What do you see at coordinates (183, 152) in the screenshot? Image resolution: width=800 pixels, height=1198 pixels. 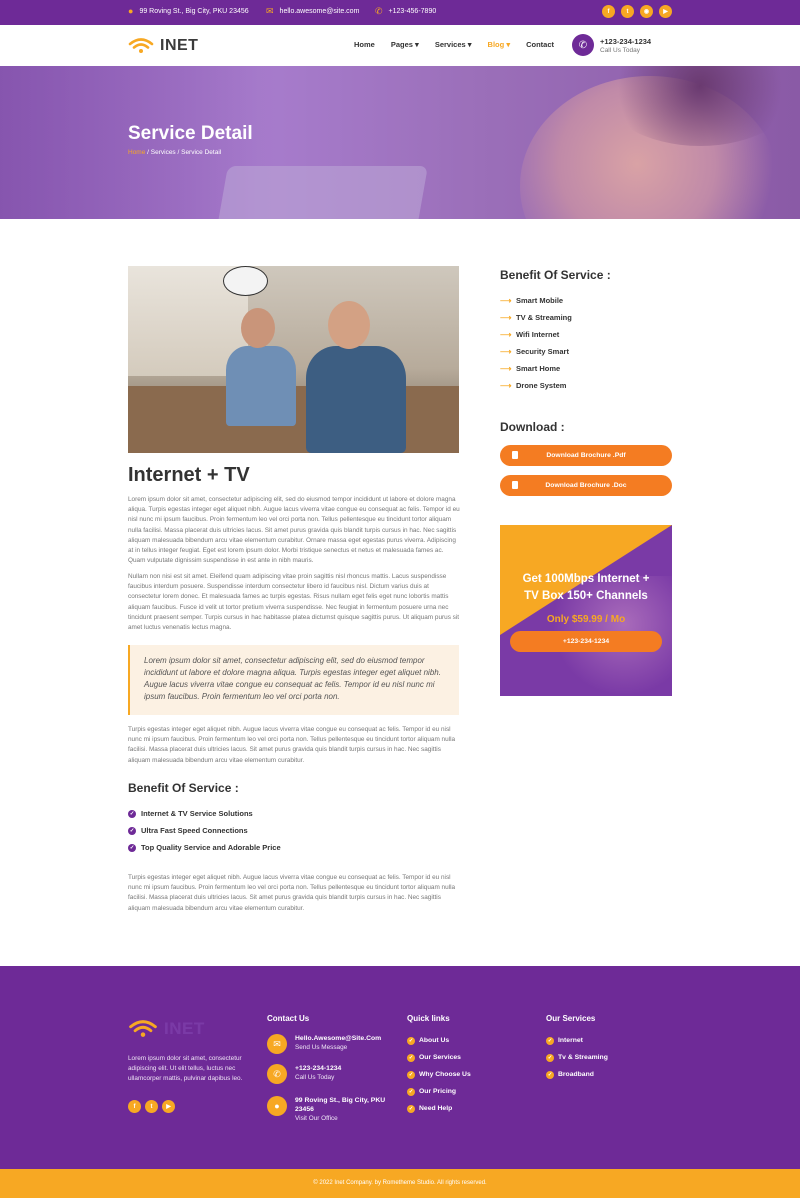 I see `breadcrumb-rest: / Services / Service Detail` at bounding box center [183, 152].